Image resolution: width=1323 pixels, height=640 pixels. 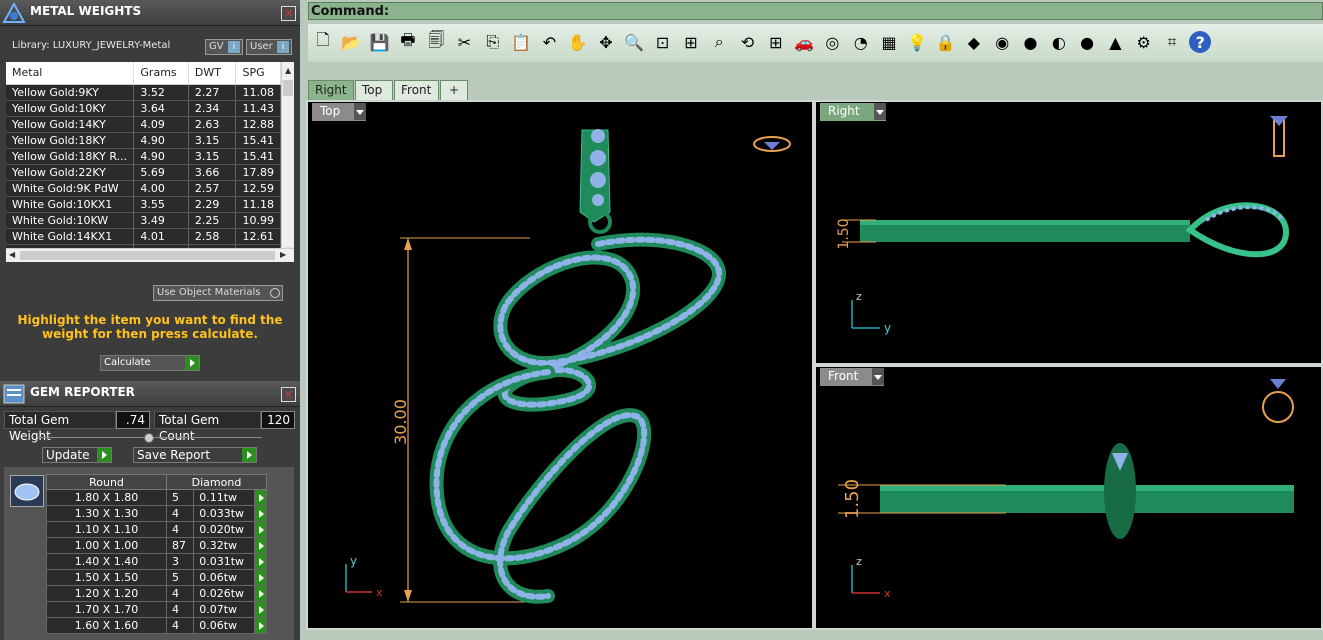 I want to click on metal-weights-close-button: ×, so click(x=288, y=13).